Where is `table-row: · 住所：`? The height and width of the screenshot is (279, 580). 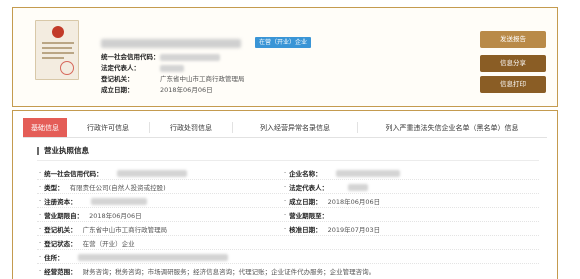
table-row: · 住所： is located at coordinates (288, 257).